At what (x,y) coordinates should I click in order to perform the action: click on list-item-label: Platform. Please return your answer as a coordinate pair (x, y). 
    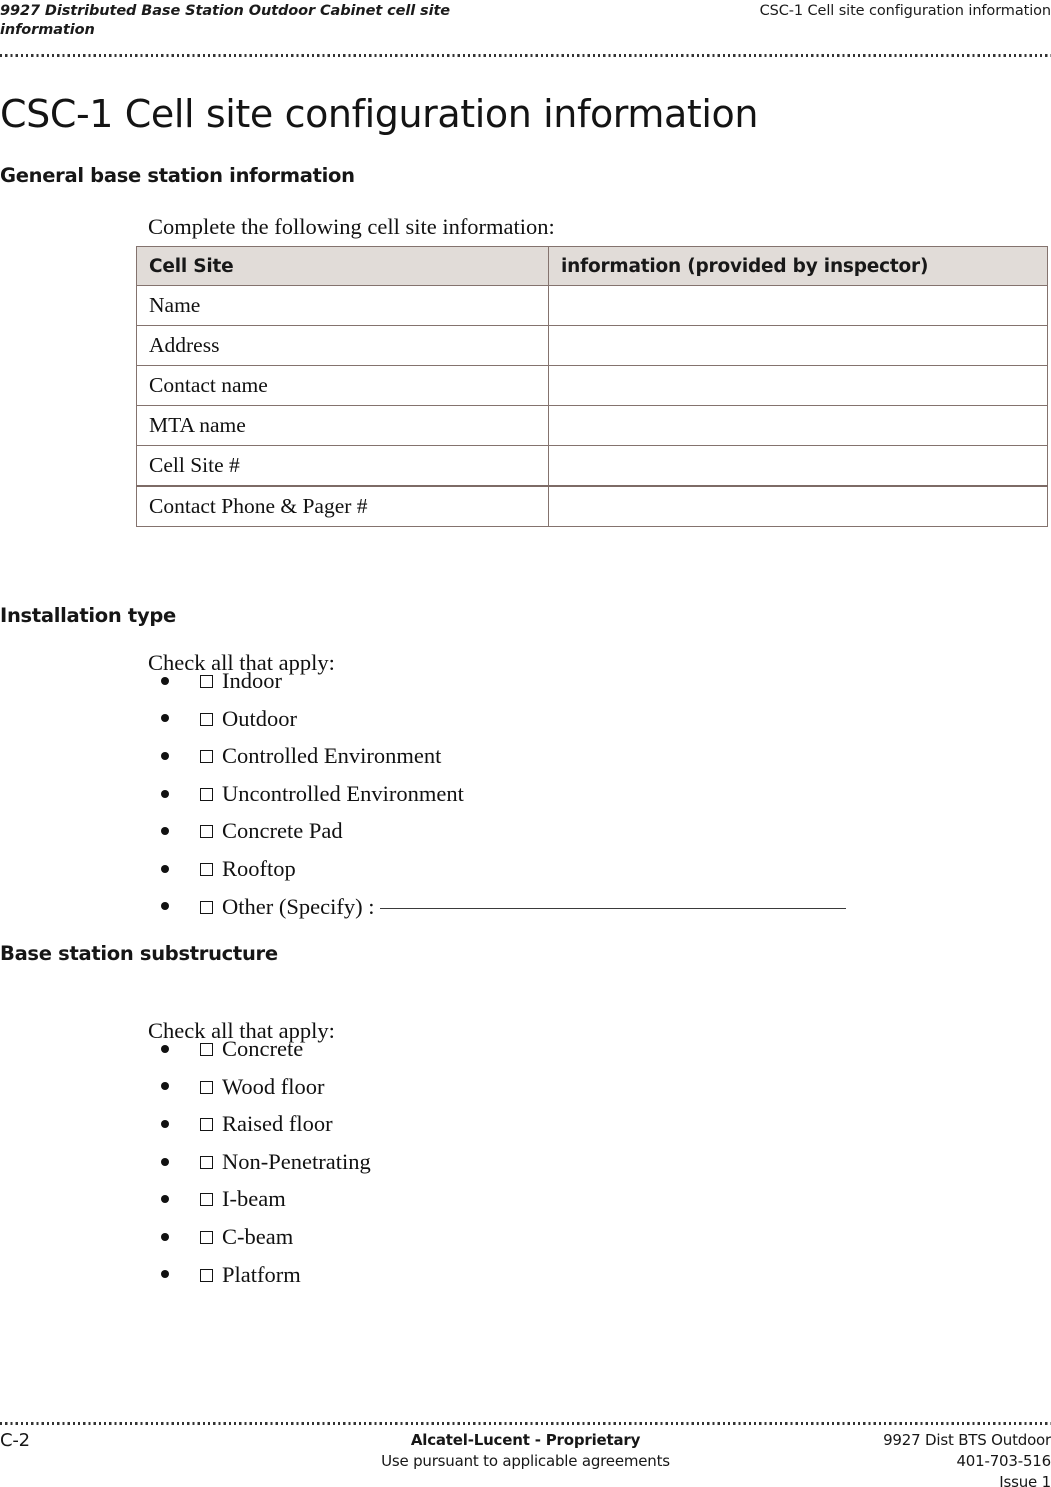
    Looking at the image, I should click on (261, 1274).